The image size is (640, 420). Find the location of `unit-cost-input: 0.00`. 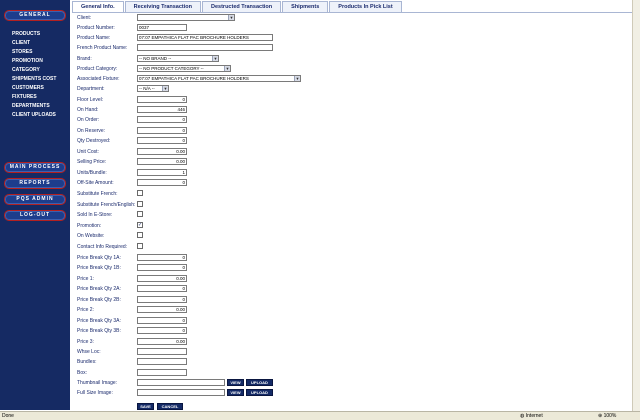

unit-cost-input: 0.00 is located at coordinates (162, 151).